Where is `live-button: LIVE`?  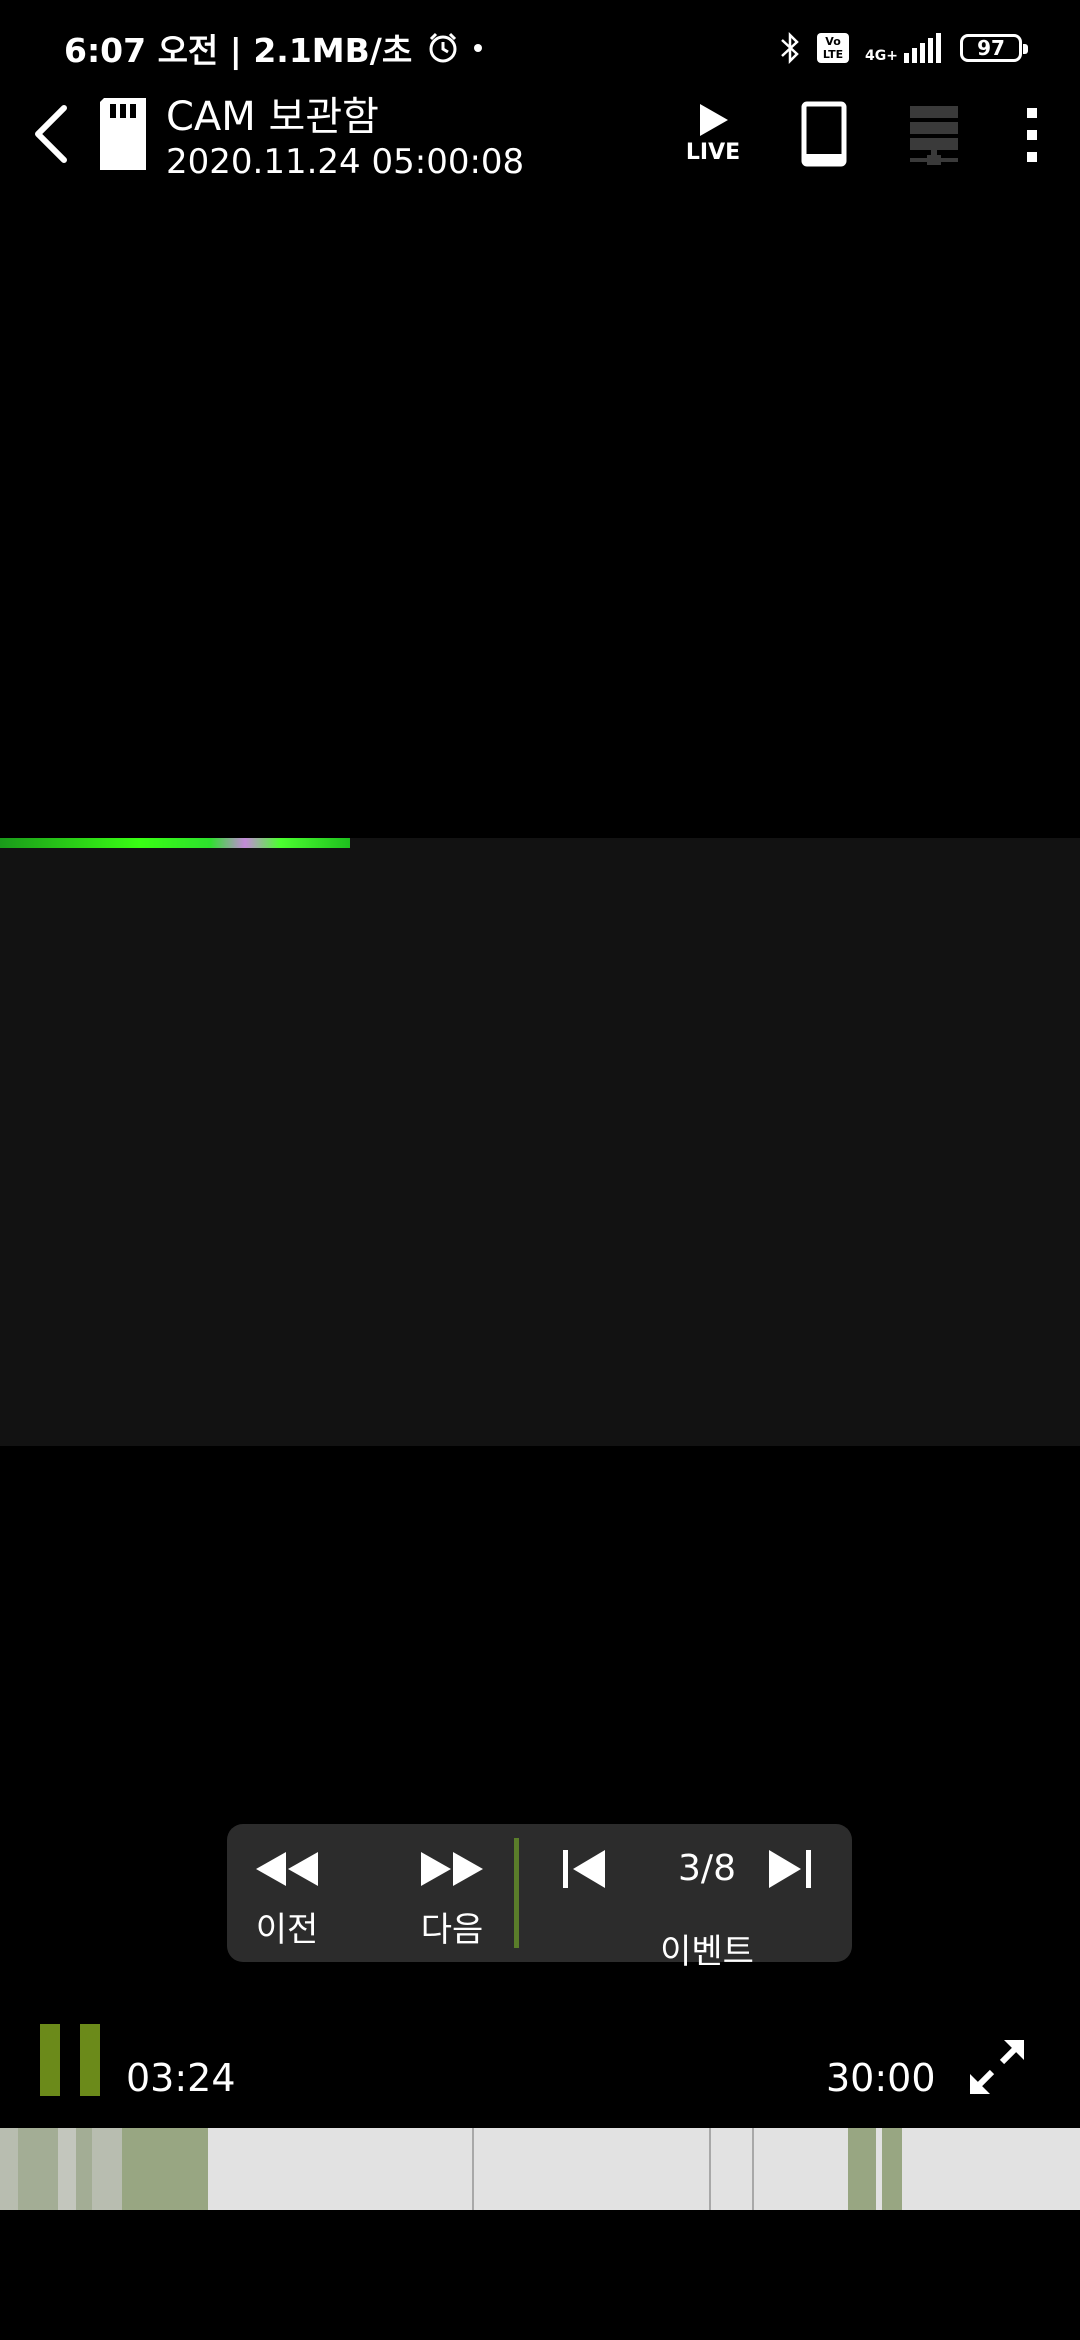
live-button: LIVE is located at coordinates (713, 136).